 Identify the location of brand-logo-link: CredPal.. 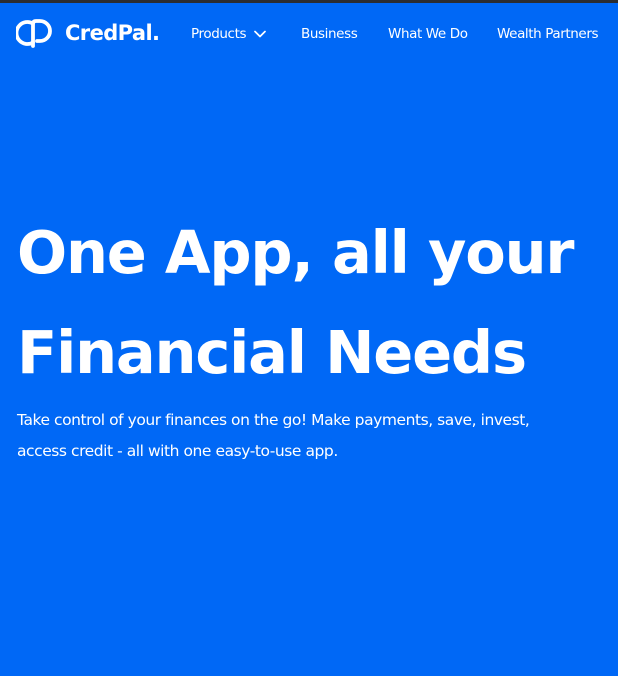
(88, 33).